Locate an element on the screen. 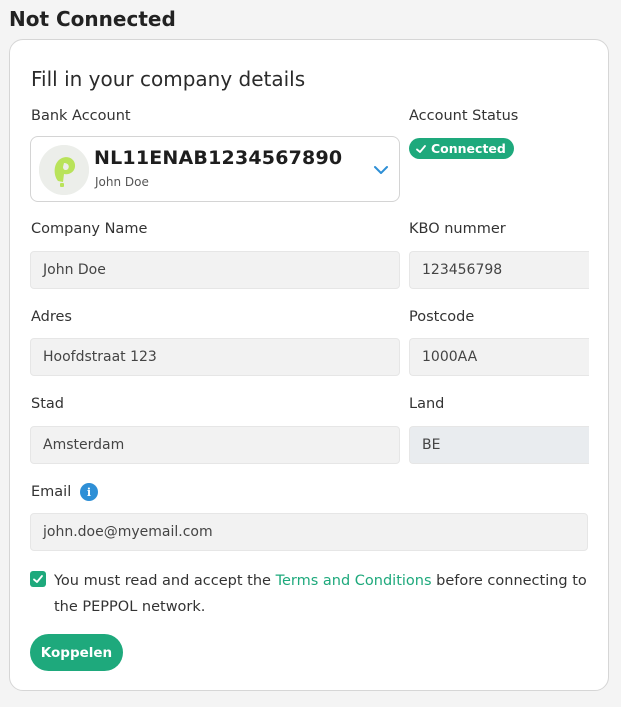 The image size is (621, 707). bank-logo-icon is located at coordinates (64, 170).